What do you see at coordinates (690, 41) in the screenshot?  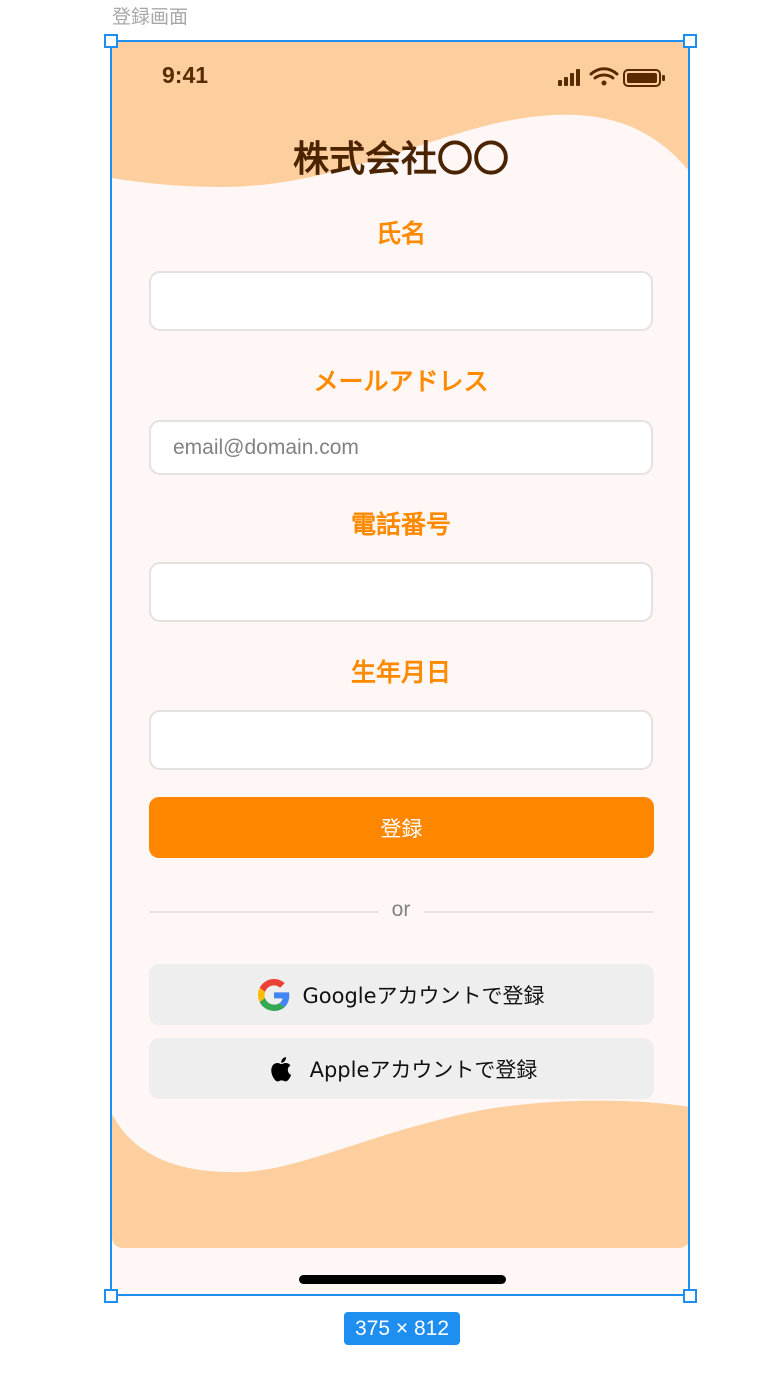 I see `resize-handle-top-right` at bounding box center [690, 41].